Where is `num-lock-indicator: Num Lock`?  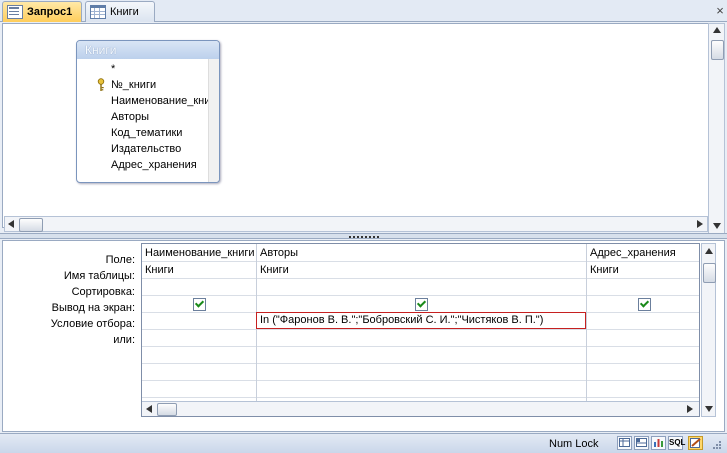
num-lock-indicator: Num Lock is located at coordinates (574, 444).